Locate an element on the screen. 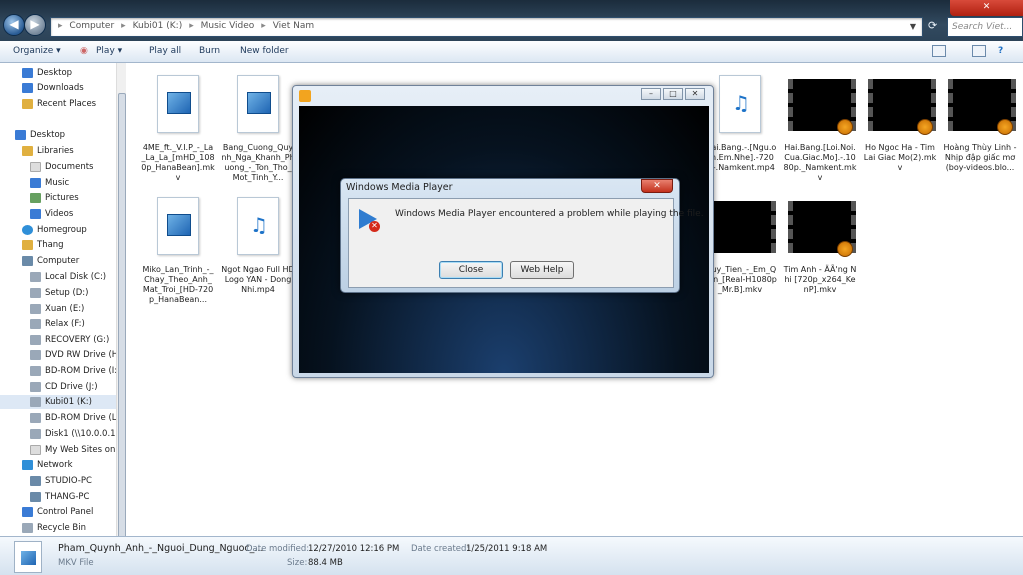 This screenshot has height=575, width=1023. nav-item-selected: Kubi01 (K:) is located at coordinates (58, 402).